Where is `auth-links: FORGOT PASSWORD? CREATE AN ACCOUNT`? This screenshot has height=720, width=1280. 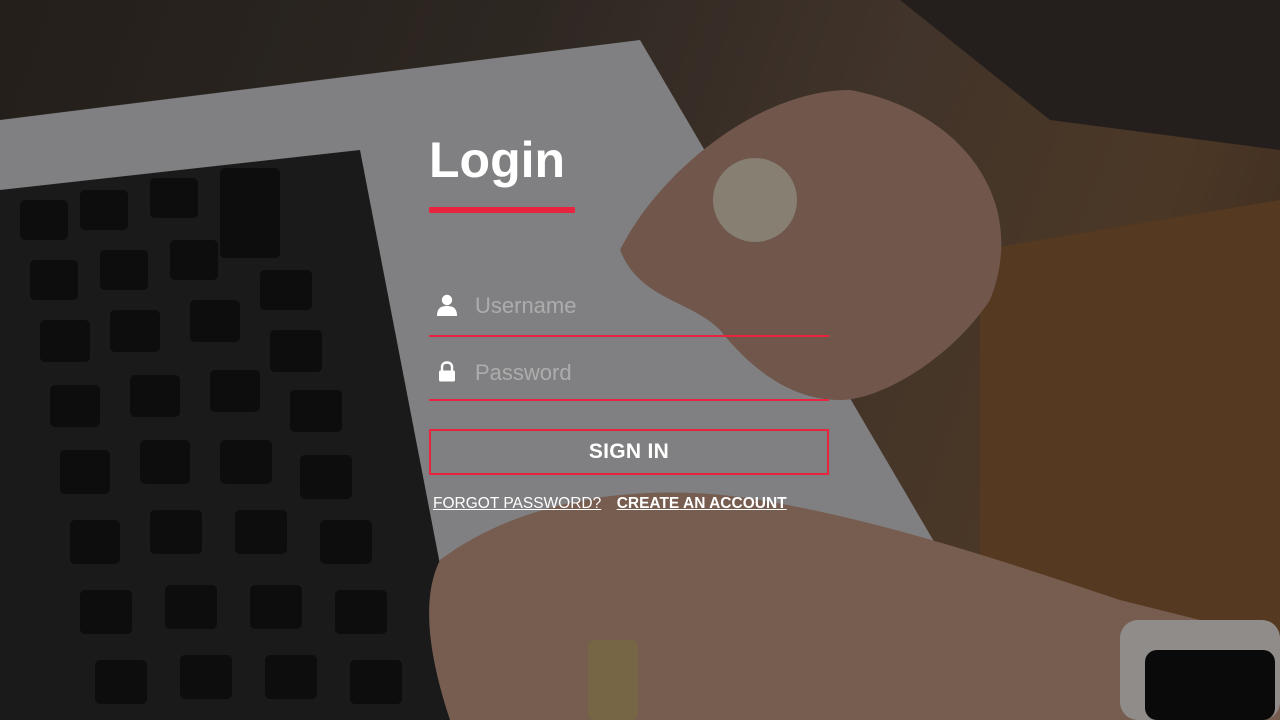 auth-links: FORGOT PASSWORD? CREATE AN ACCOUNT is located at coordinates (629, 504).